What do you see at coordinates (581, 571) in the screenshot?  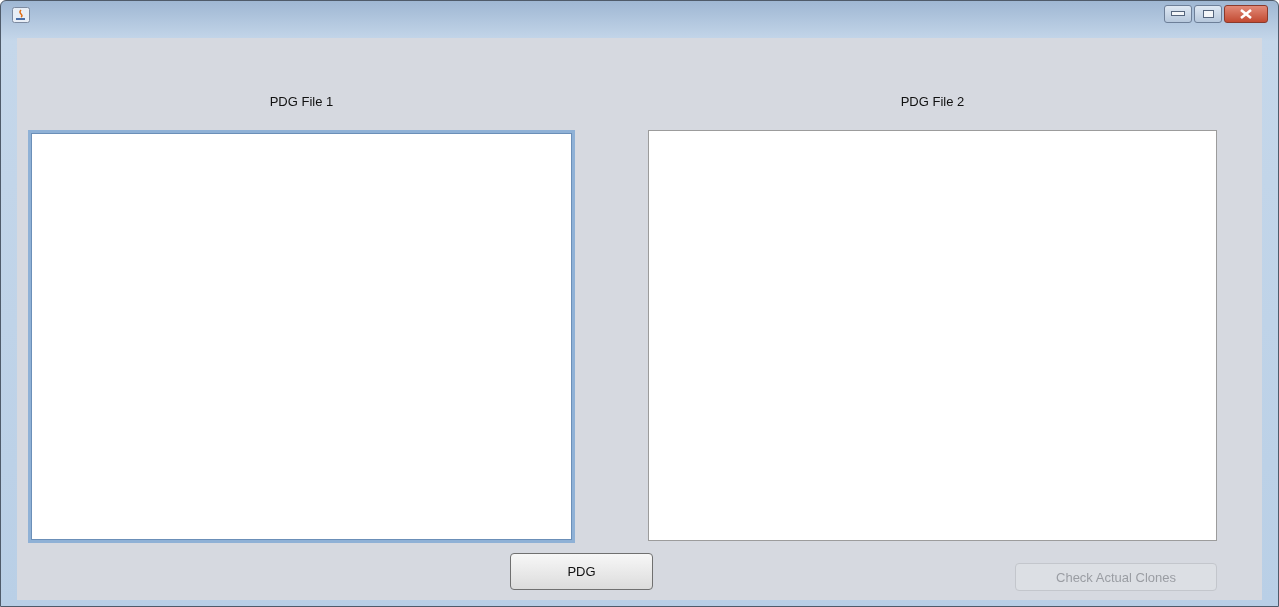 I see `action-button: PDG` at bounding box center [581, 571].